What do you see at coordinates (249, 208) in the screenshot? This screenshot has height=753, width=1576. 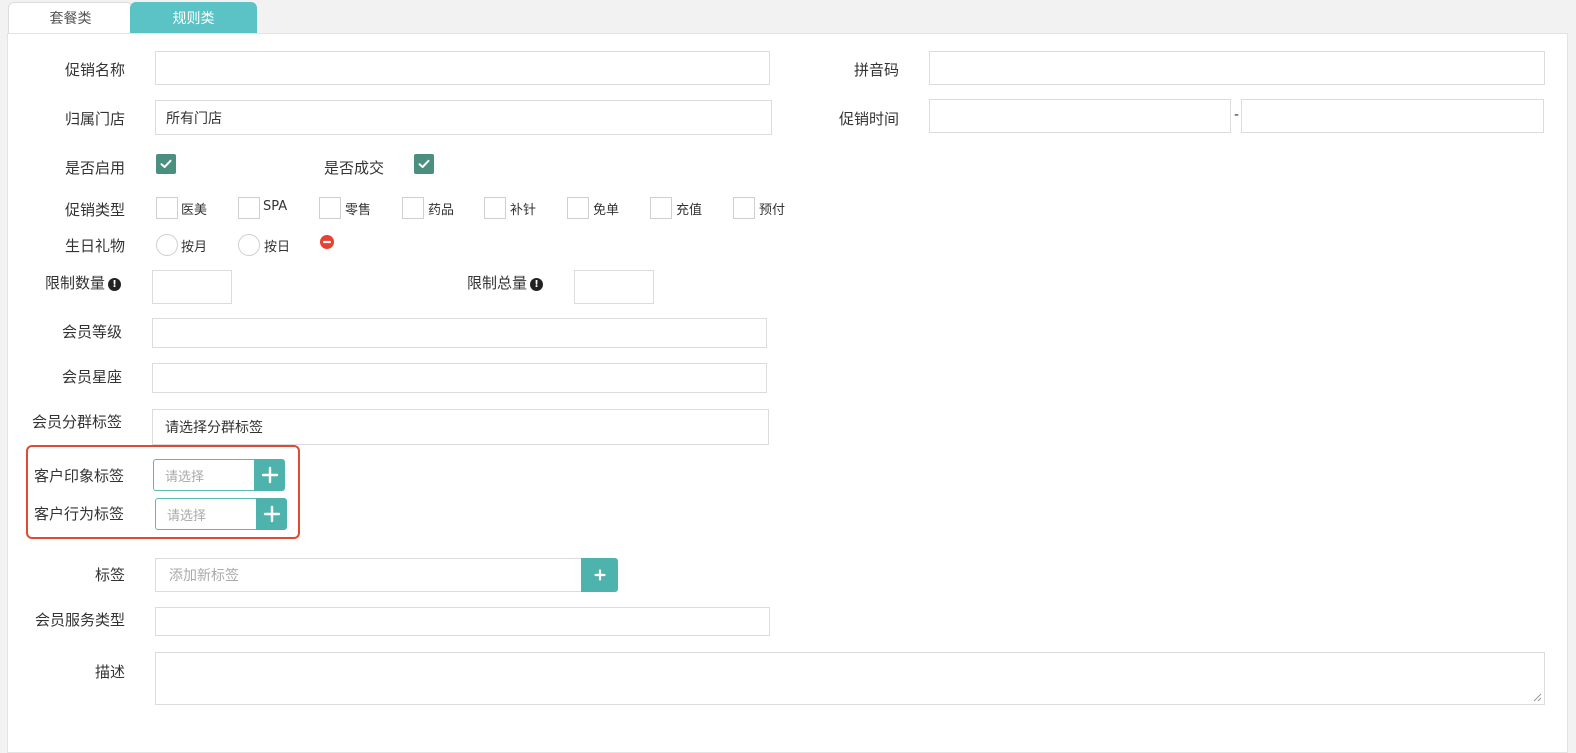 I see `promo-type-checkbox-spa` at bounding box center [249, 208].